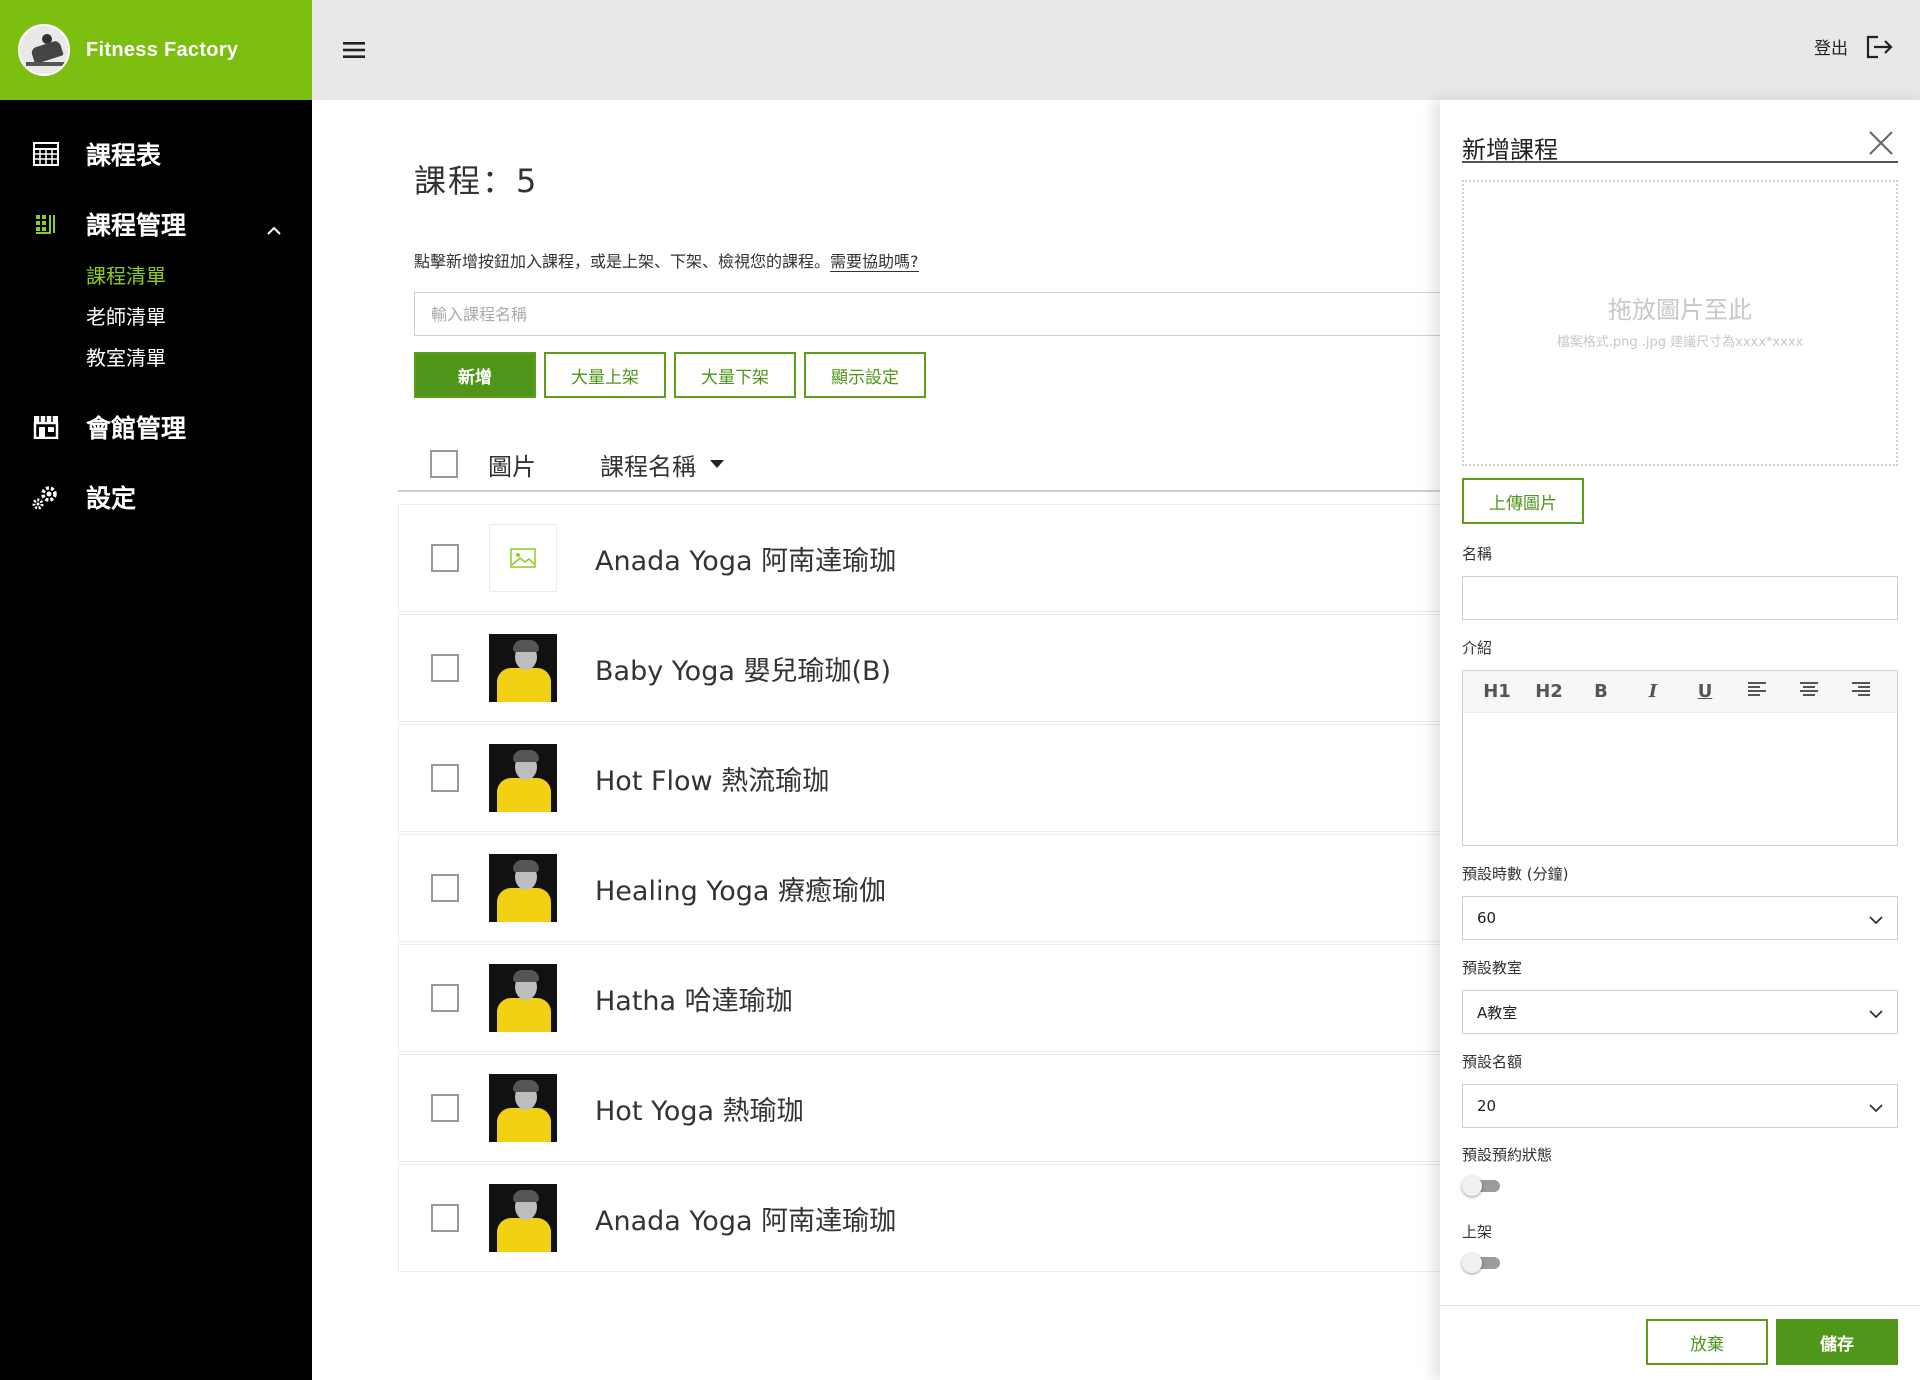 This screenshot has height=1380, width=1920. Describe the element at coordinates (1549, 691) in the screenshot. I see `heading2-button: H2` at that location.